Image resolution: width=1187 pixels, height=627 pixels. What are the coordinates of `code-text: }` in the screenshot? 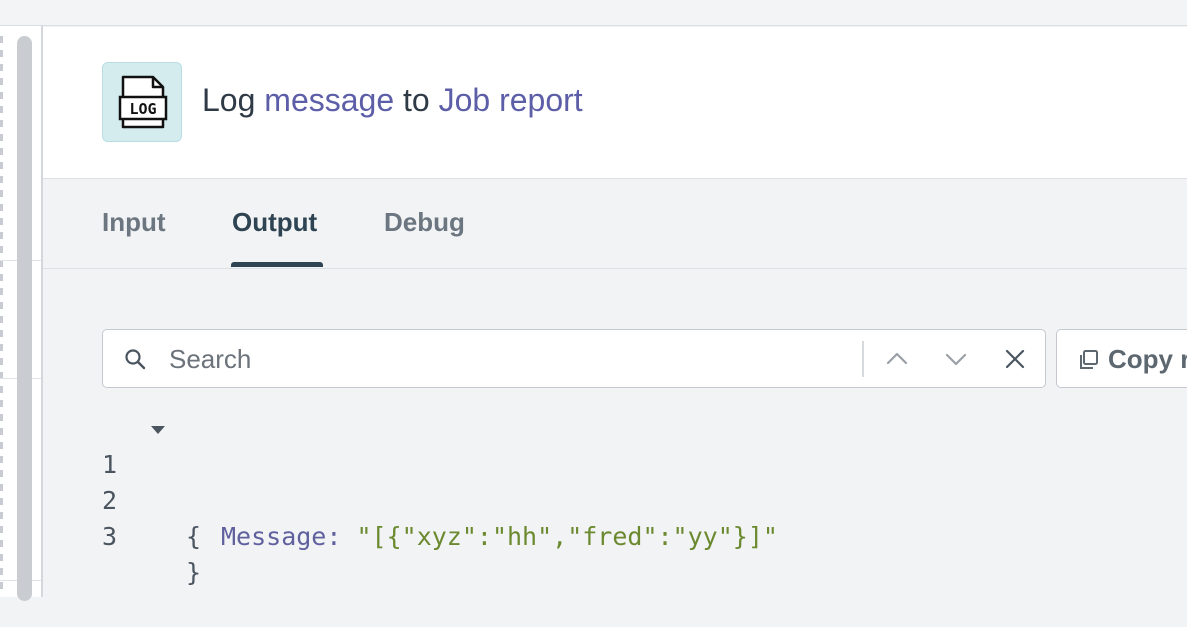 It's located at (194, 572).